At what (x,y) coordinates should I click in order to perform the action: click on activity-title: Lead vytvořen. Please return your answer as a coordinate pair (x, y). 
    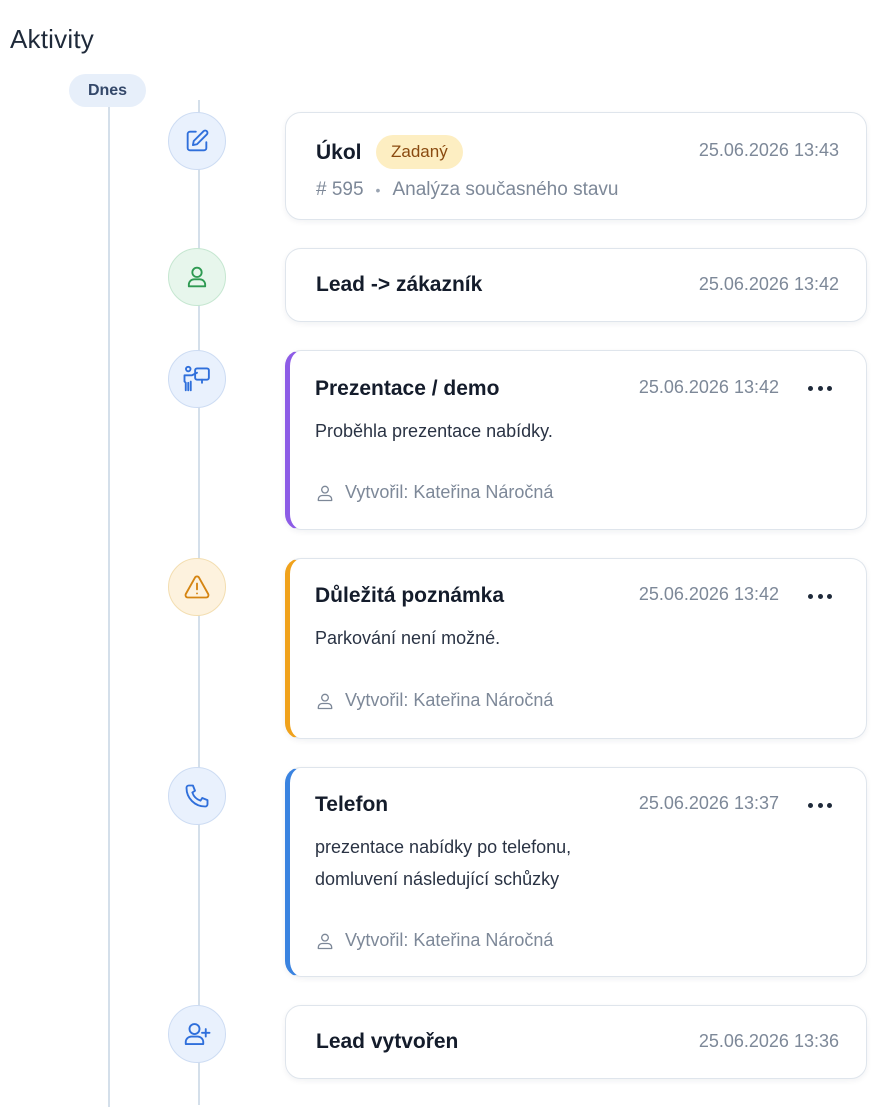
    Looking at the image, I should click on (387, 1041).